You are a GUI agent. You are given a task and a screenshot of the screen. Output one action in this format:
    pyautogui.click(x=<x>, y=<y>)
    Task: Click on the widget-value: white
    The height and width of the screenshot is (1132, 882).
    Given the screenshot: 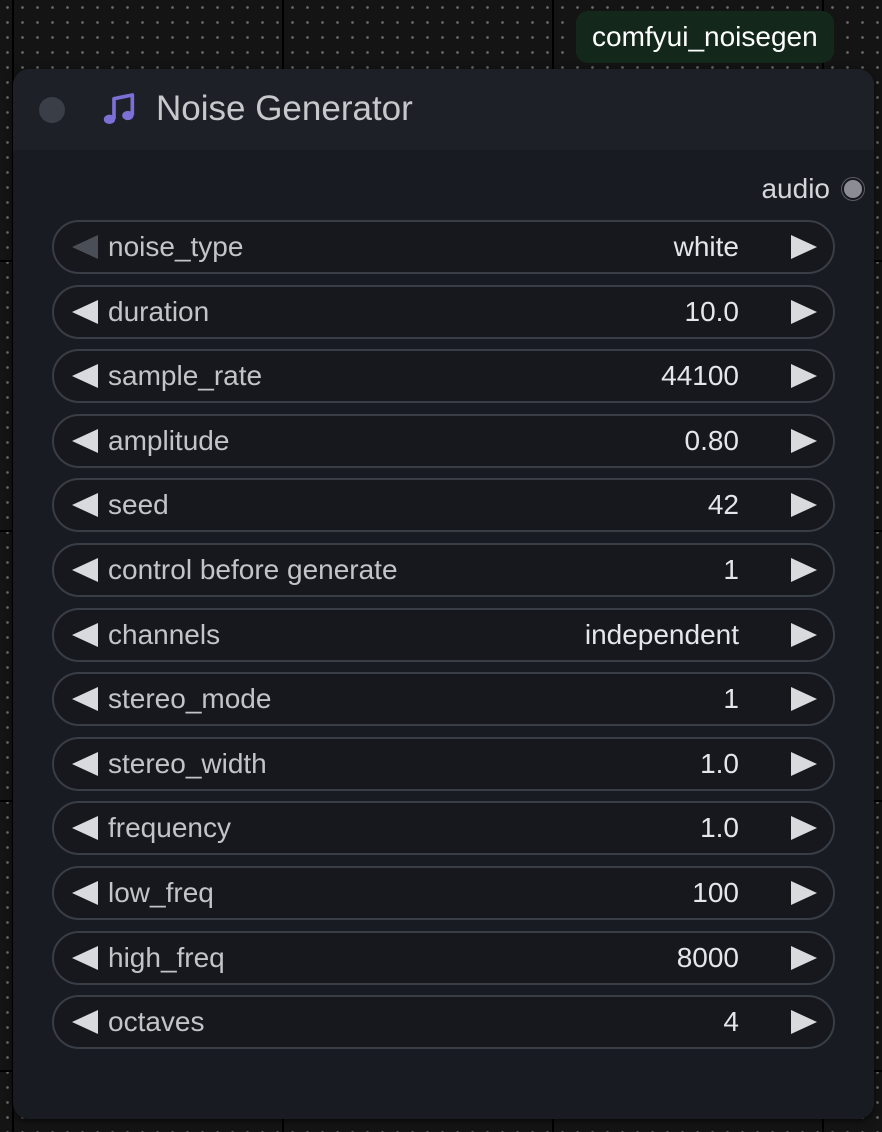 What is the action you would take?
    pyautogui.click(x=706, y=247)
    